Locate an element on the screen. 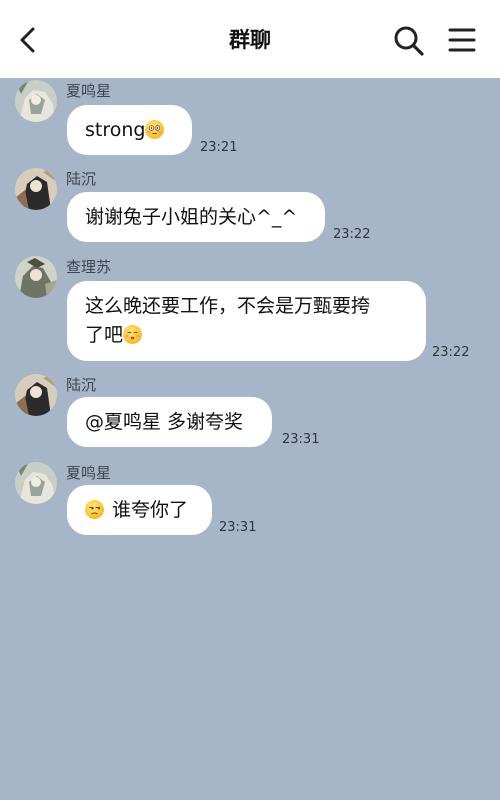 This screenshot has height=800, width=500. chat-message: 夏鸣星 谁夸你了 23:31 is located at coordinates (250, 501).